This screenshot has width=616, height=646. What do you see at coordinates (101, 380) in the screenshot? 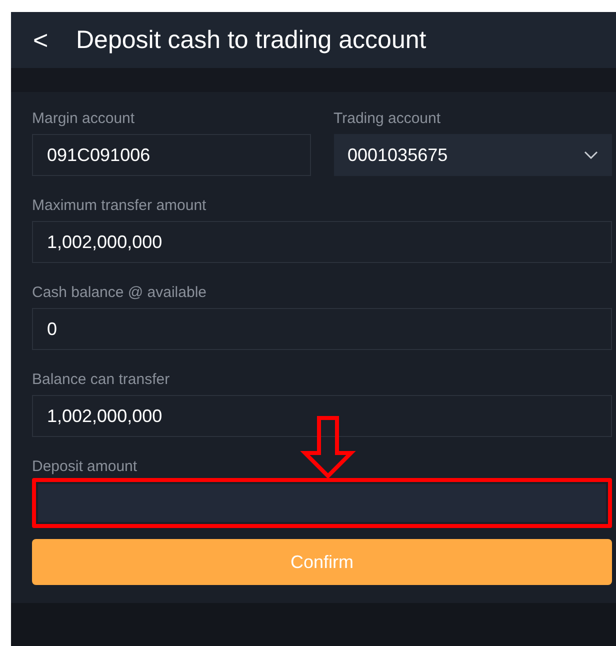
I see `field-label: Balance can transfer` at bounding box center [101, 380].